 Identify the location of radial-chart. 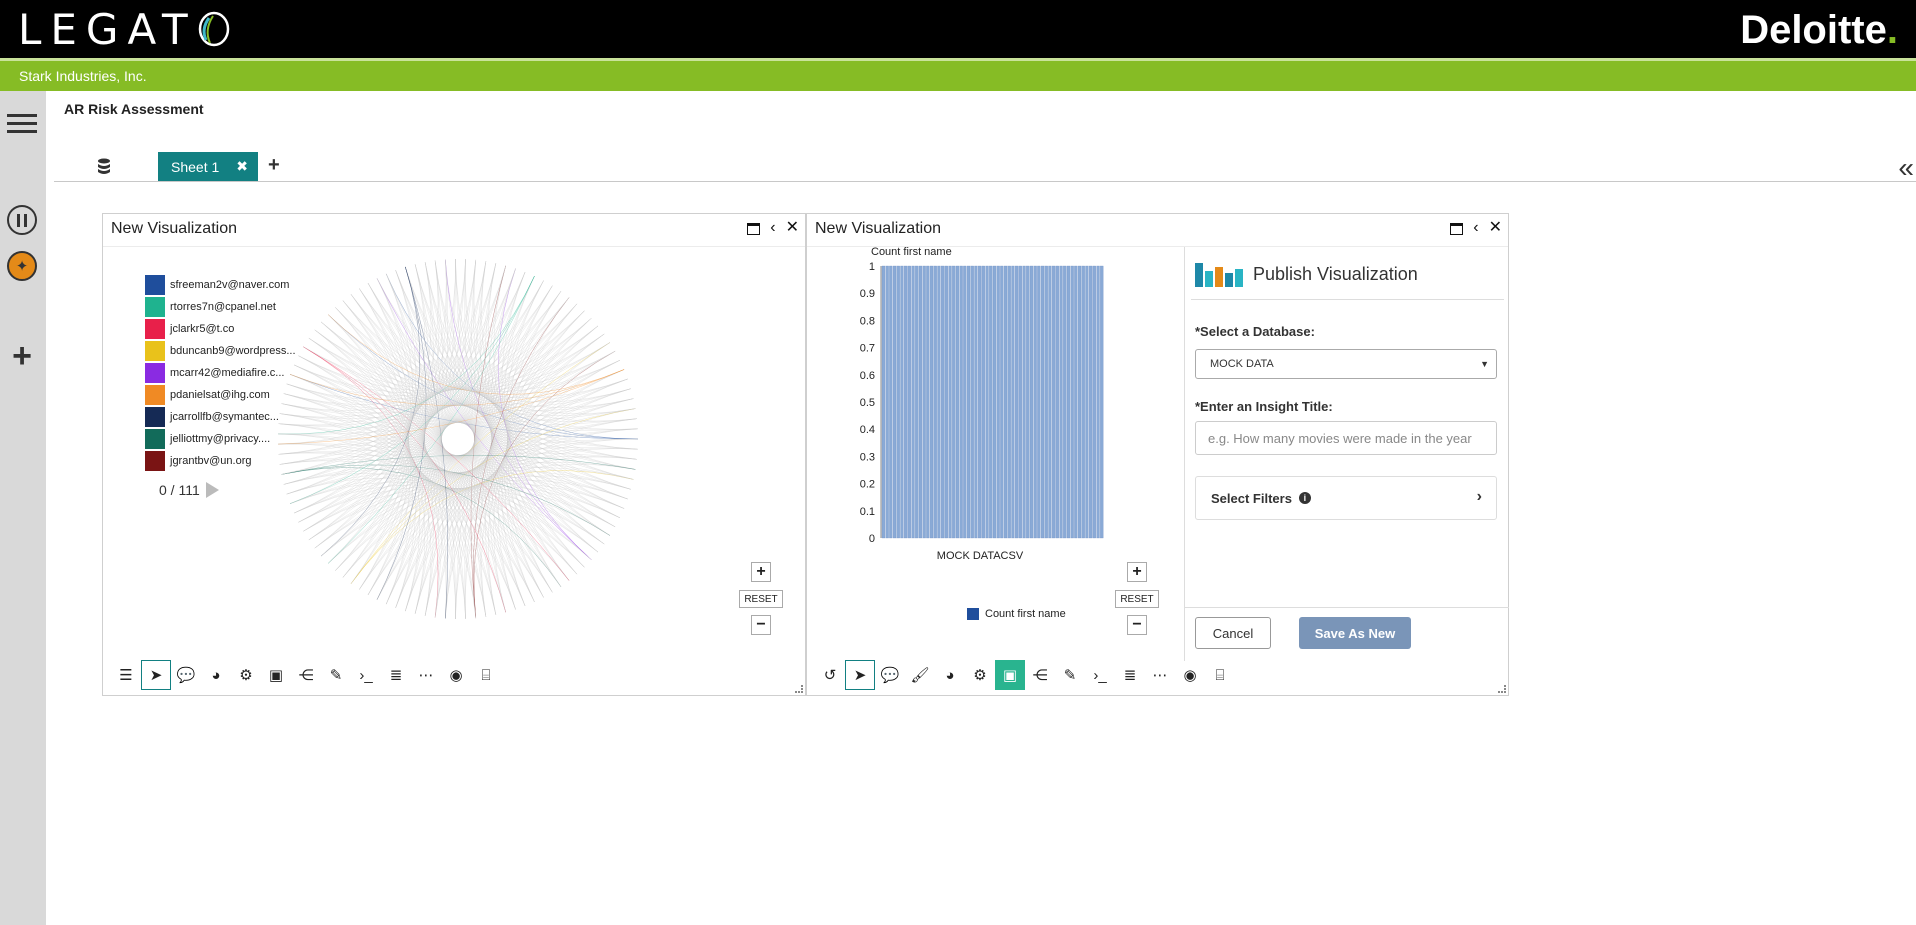
(458, 439).